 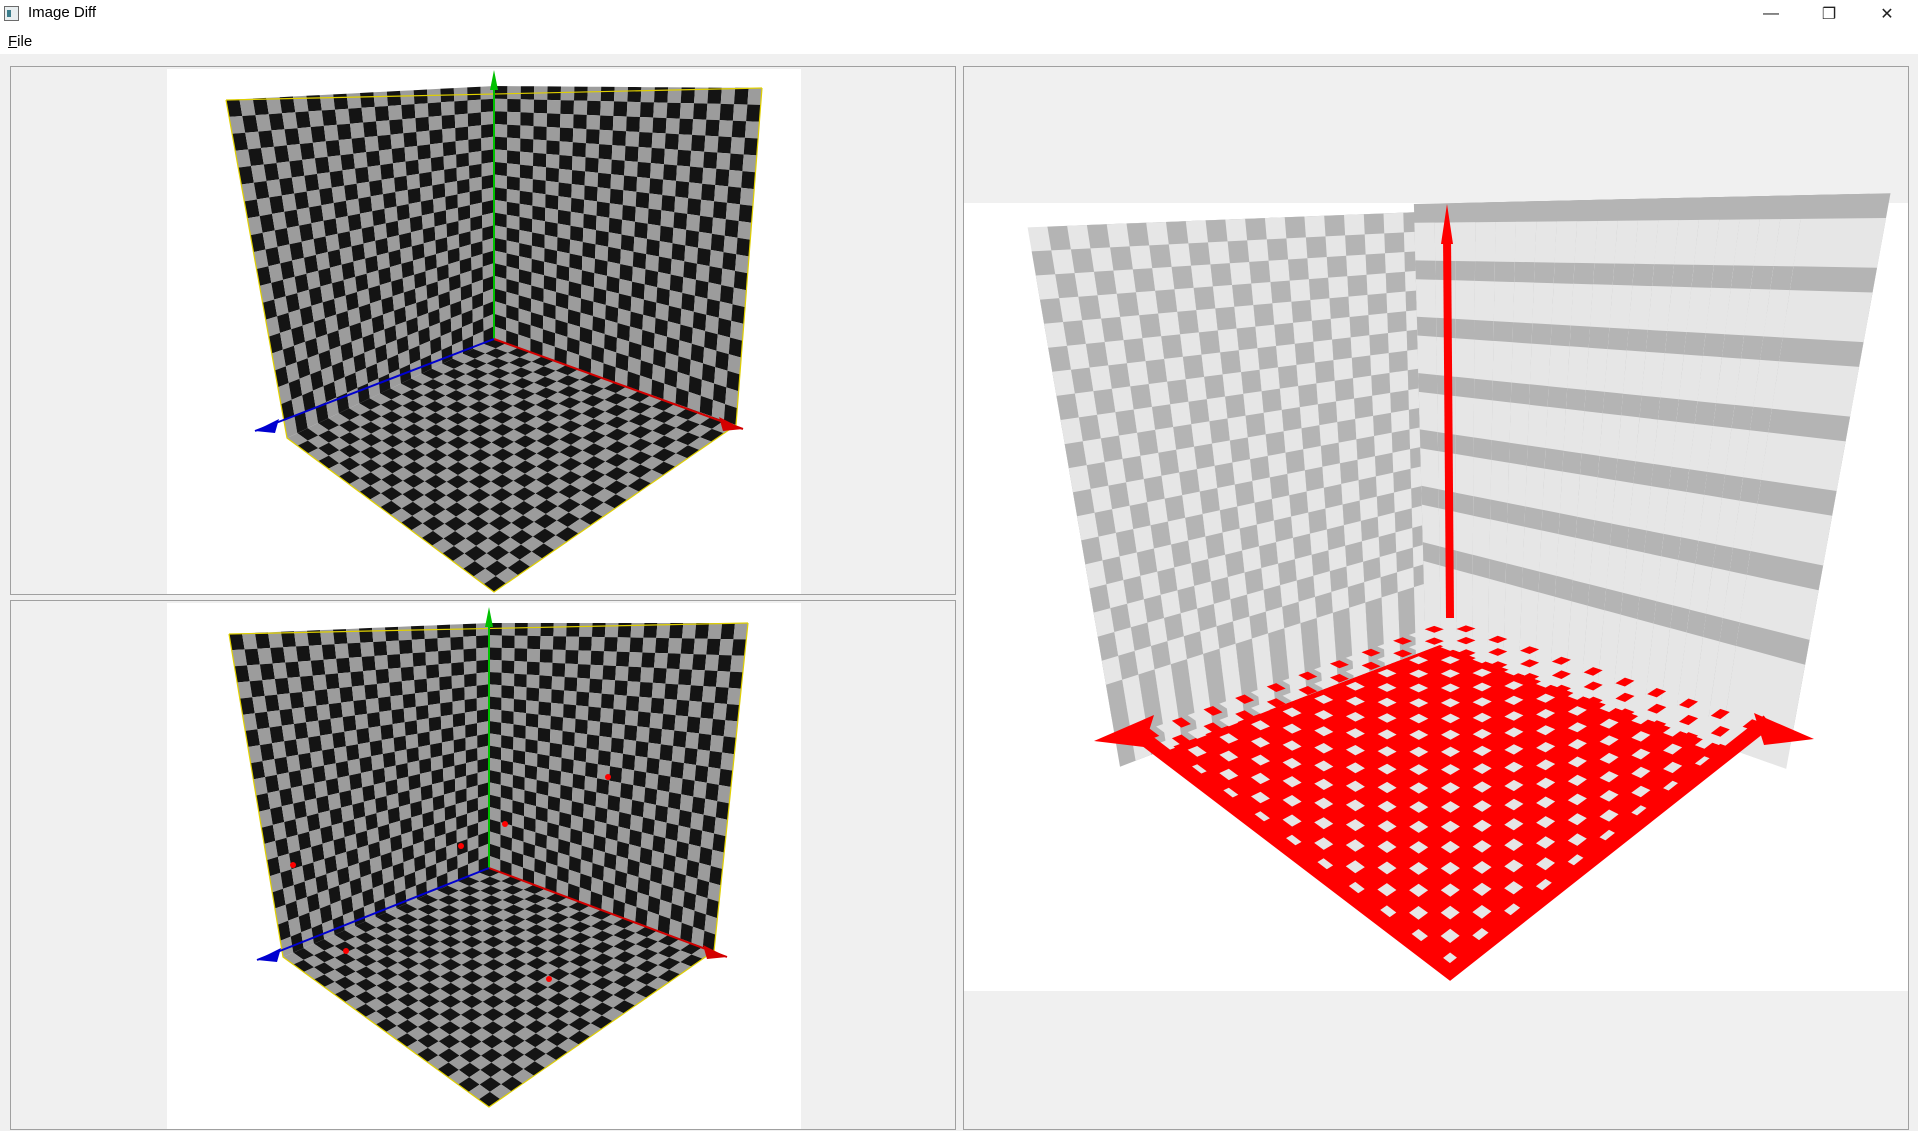 What do you see at coordinates (1771, 14) in the screenshot?
I see `minimize-button: —` at bounding box center [1771, 14].